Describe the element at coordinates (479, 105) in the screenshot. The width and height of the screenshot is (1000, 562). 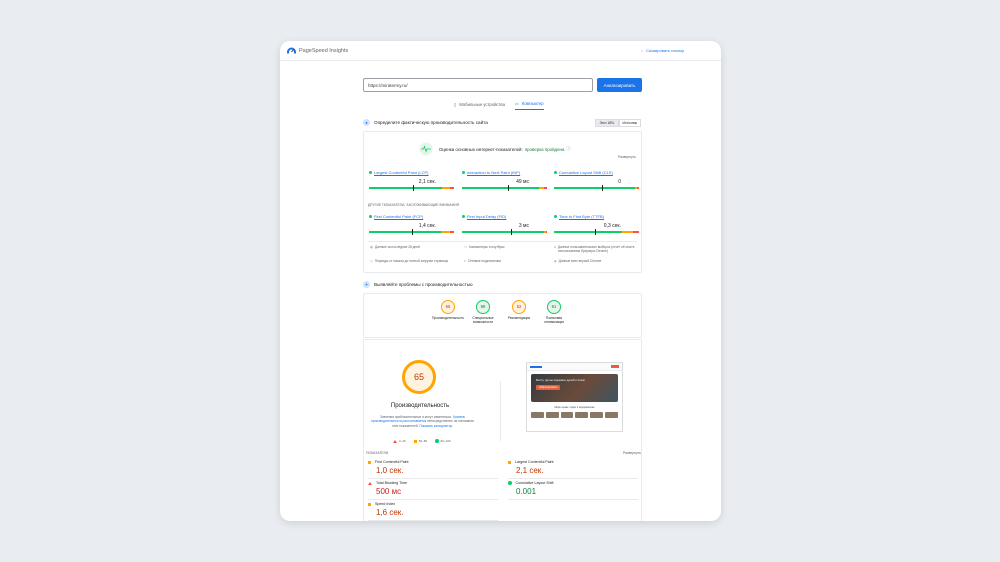
I see `tab-mobile: ▯ Мобильные устройства` at that location.